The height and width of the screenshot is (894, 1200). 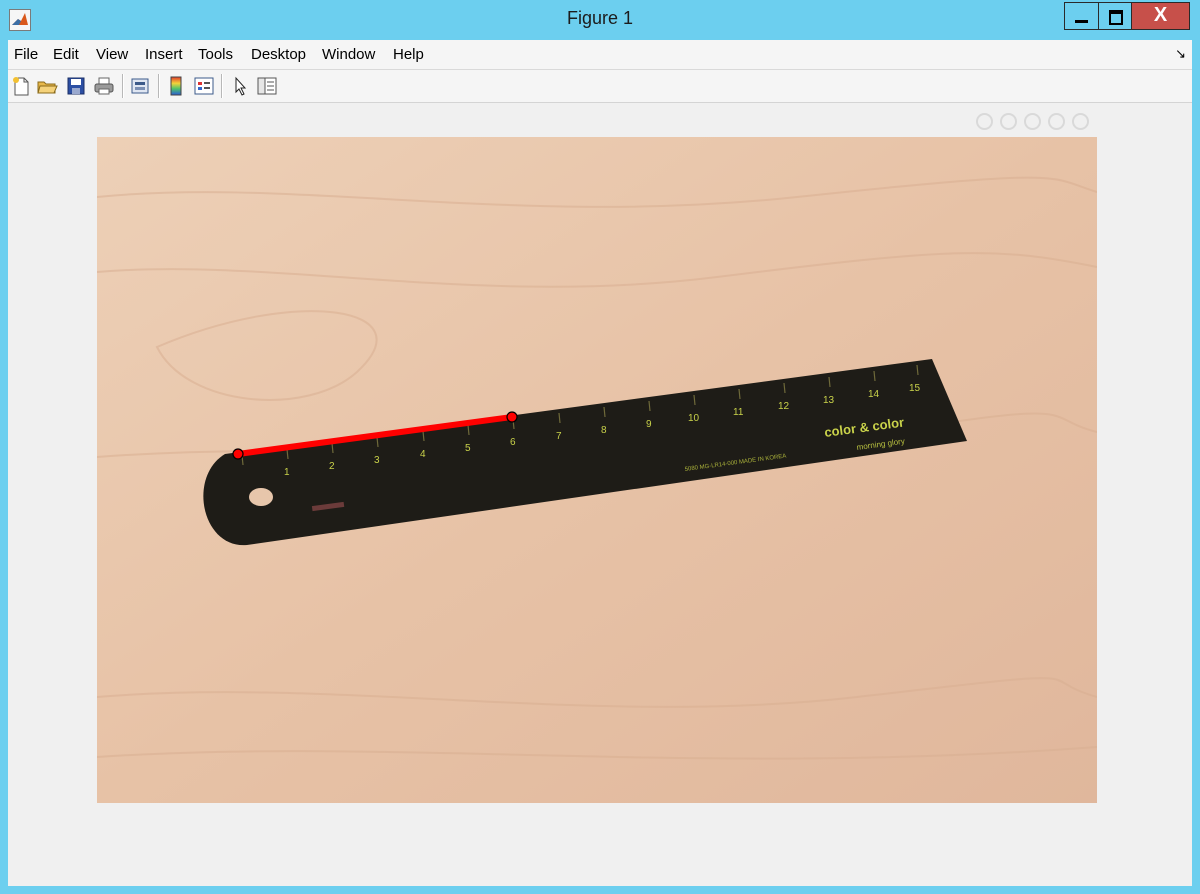 What do you see at coordinates (512, 417) in the screenshot?
I see `measurement-end-point` at bounding box center [512, 417].